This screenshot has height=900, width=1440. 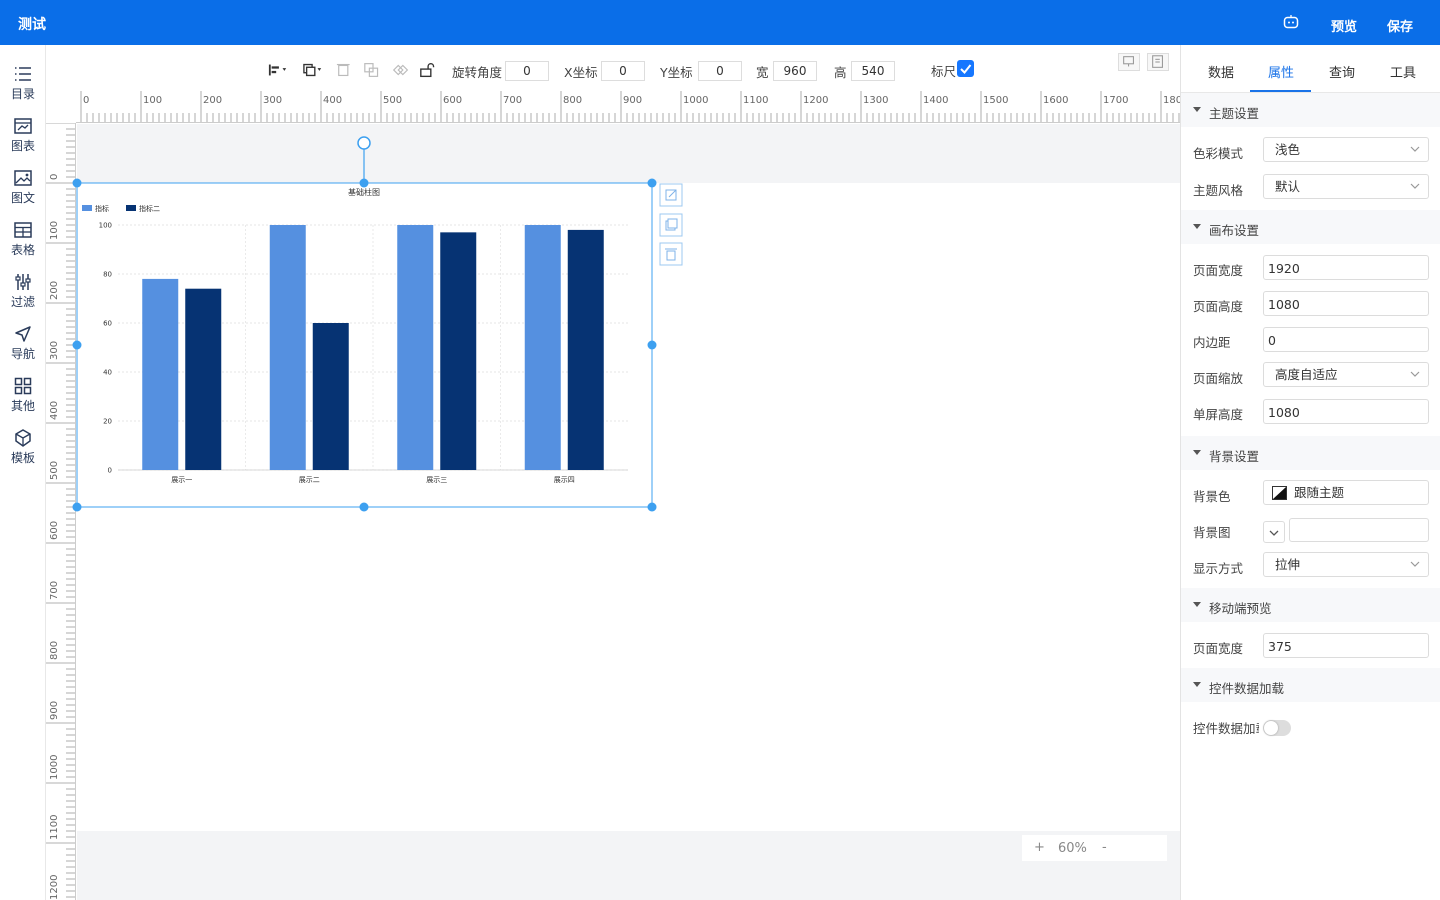 I want to click on robot-icon, so click(x=1291, y=22).